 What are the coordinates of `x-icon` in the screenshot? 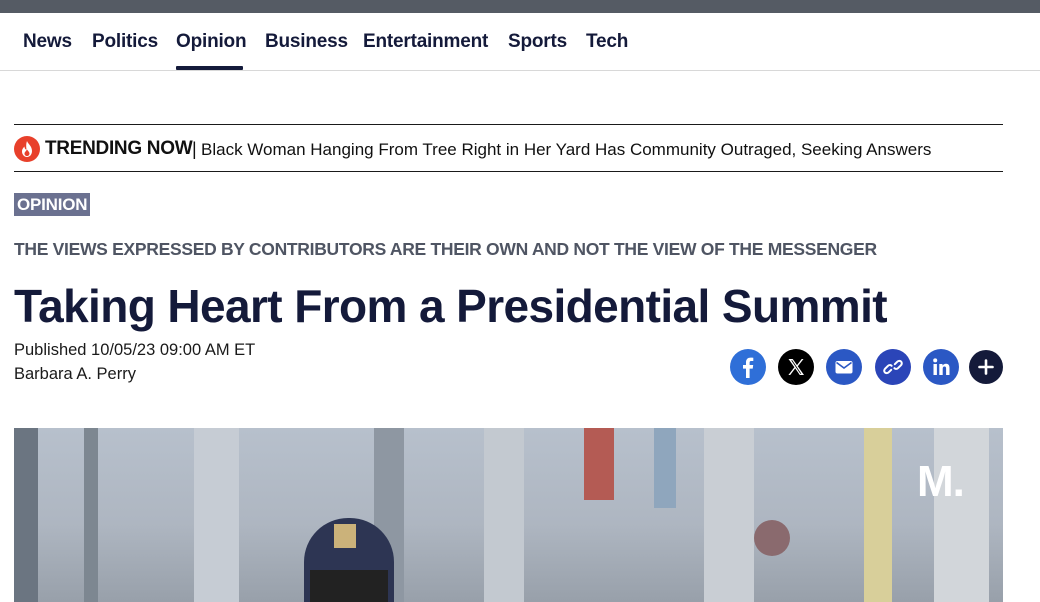 It's located at (796, 367).